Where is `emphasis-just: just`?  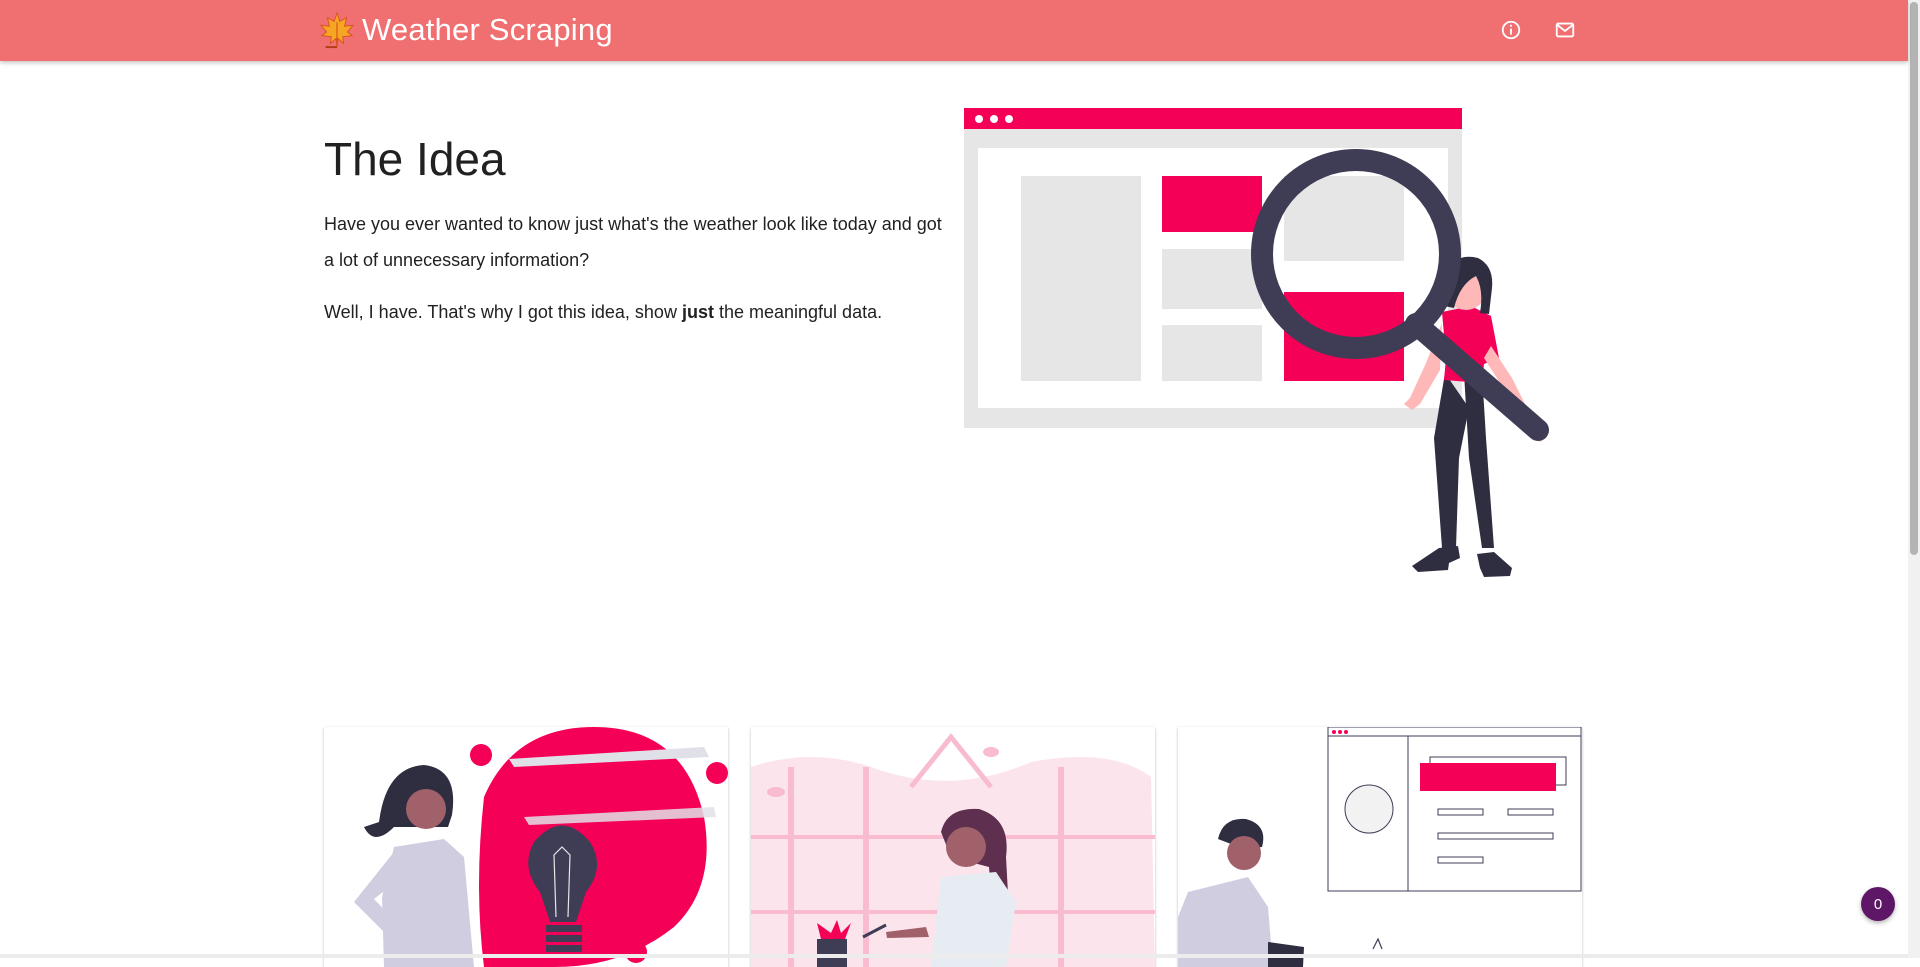 emphasis-just: just is located at coordinates (697, 312).